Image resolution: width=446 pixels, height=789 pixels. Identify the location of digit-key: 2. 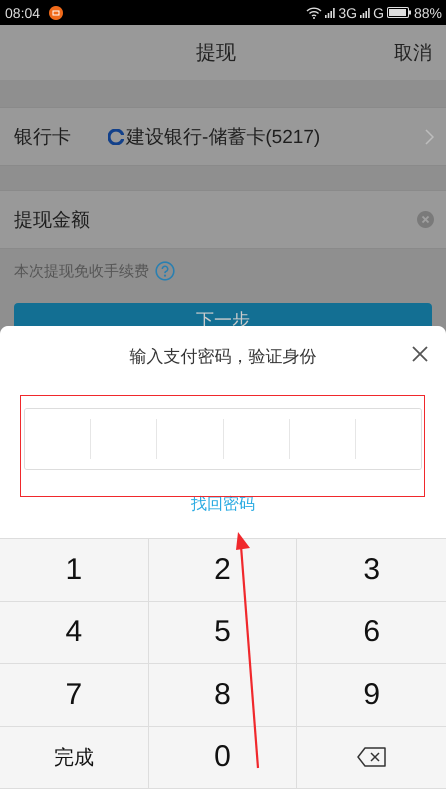
(223, 570).